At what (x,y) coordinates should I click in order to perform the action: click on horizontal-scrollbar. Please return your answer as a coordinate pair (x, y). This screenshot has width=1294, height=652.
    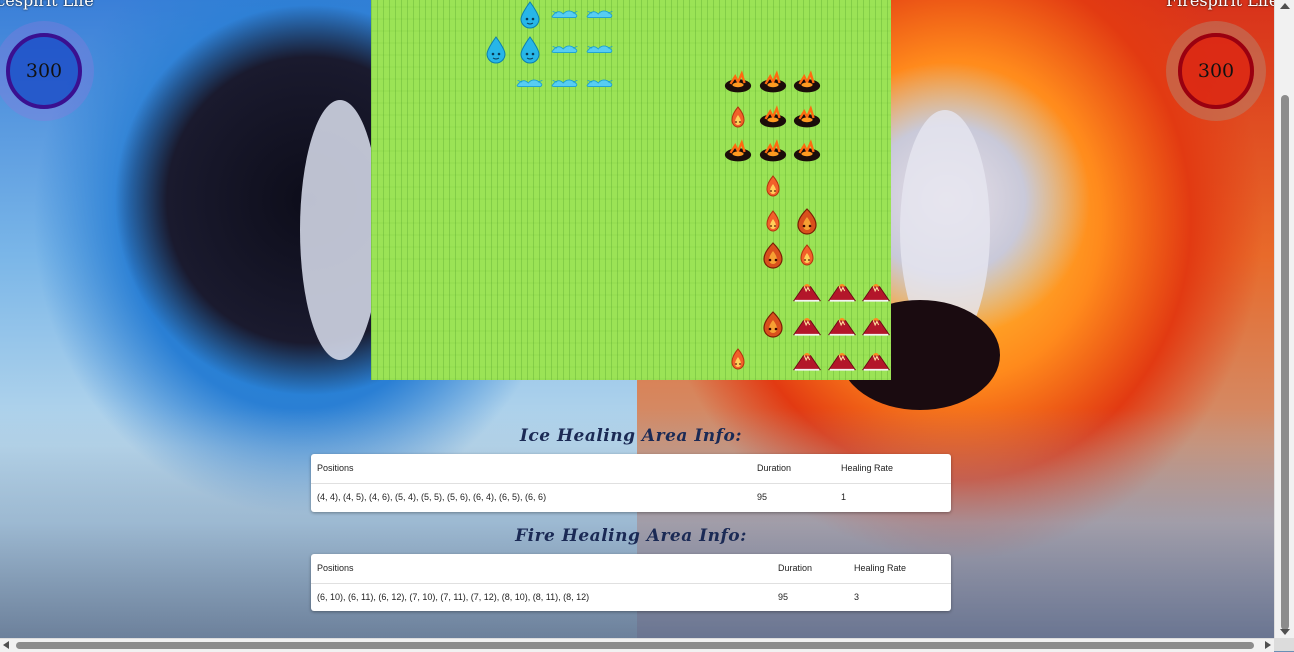
    Looking at the image, I should click on (637, 645).